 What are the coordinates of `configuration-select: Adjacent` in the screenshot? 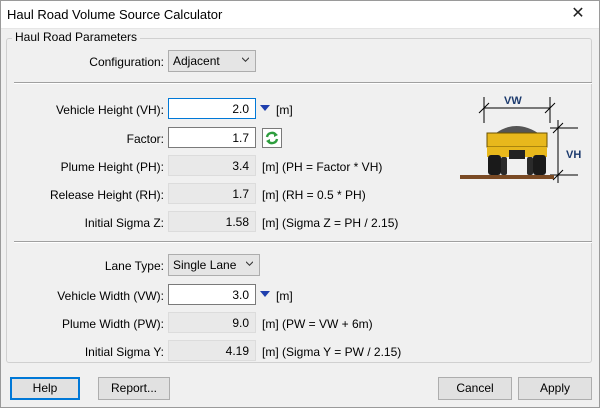 It's located at (212, 61).